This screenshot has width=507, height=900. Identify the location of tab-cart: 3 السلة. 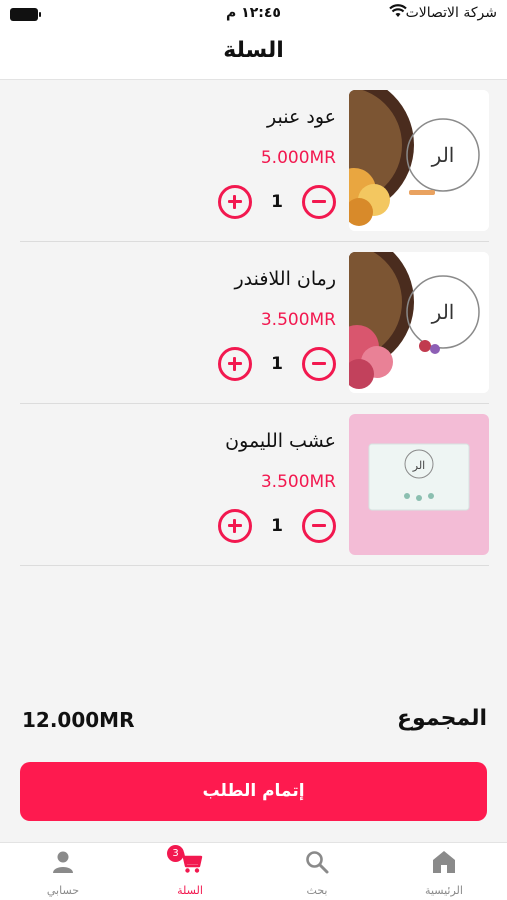
(190, 871).